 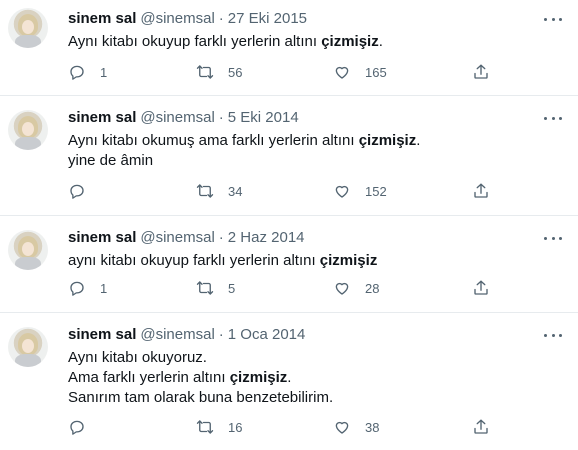 What do you see at coordinates (235, 427) in the screenshot?
I see `retweet-count: 16` at bounding box center [235, 427].